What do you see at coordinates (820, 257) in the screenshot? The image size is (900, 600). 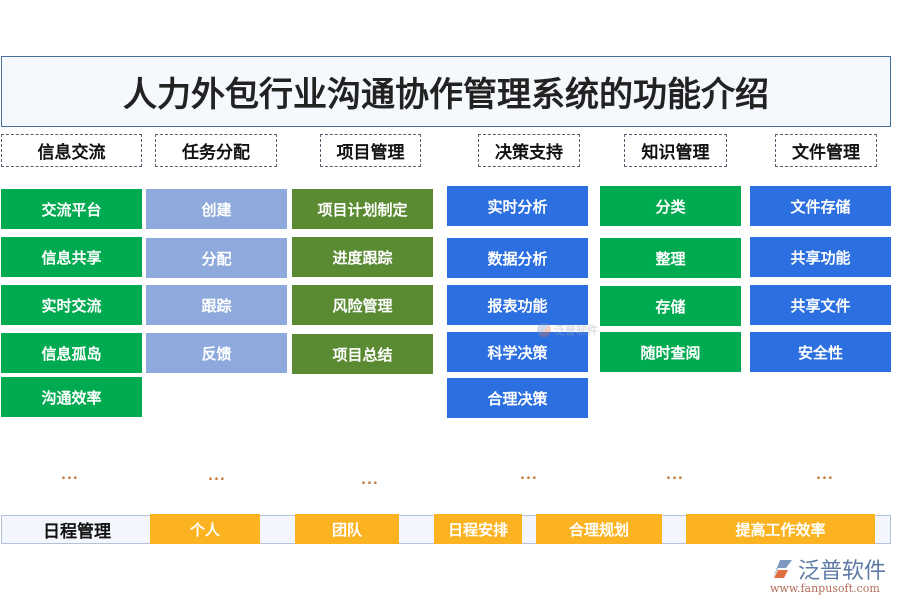 I see `feature-box: 共享功能` at bounding box center [820, 257].